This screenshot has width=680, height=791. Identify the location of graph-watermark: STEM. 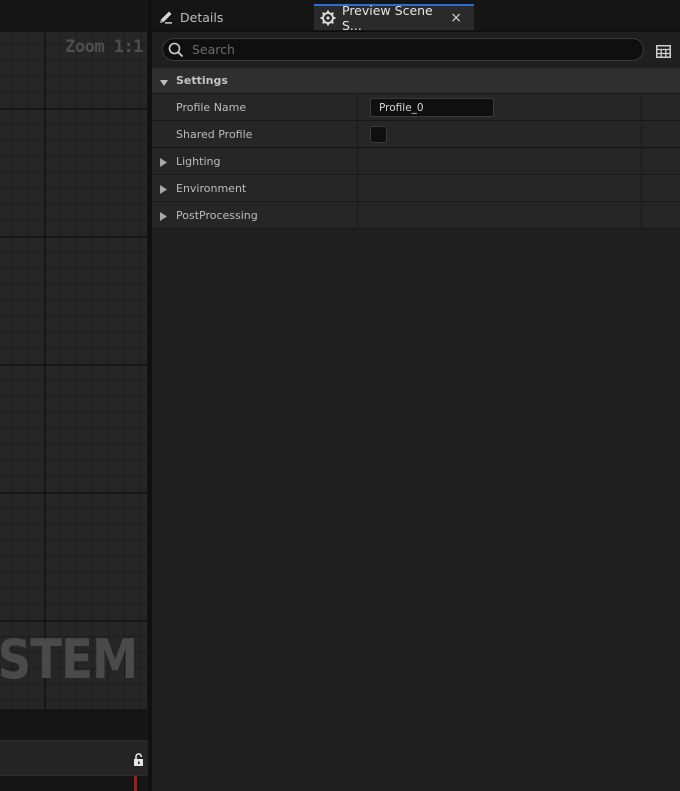
(69, 659).